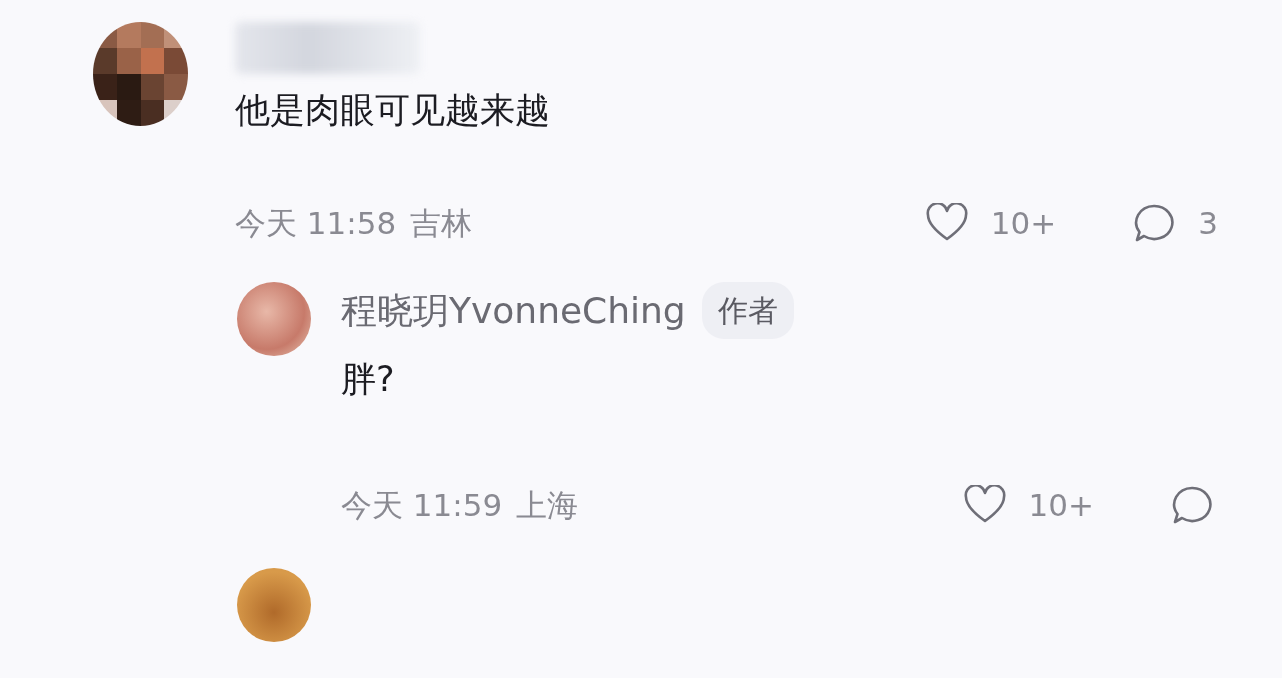 The image size is (1282, 678). I want to click on comment-time: 今天 11:59, so click(422, 505).